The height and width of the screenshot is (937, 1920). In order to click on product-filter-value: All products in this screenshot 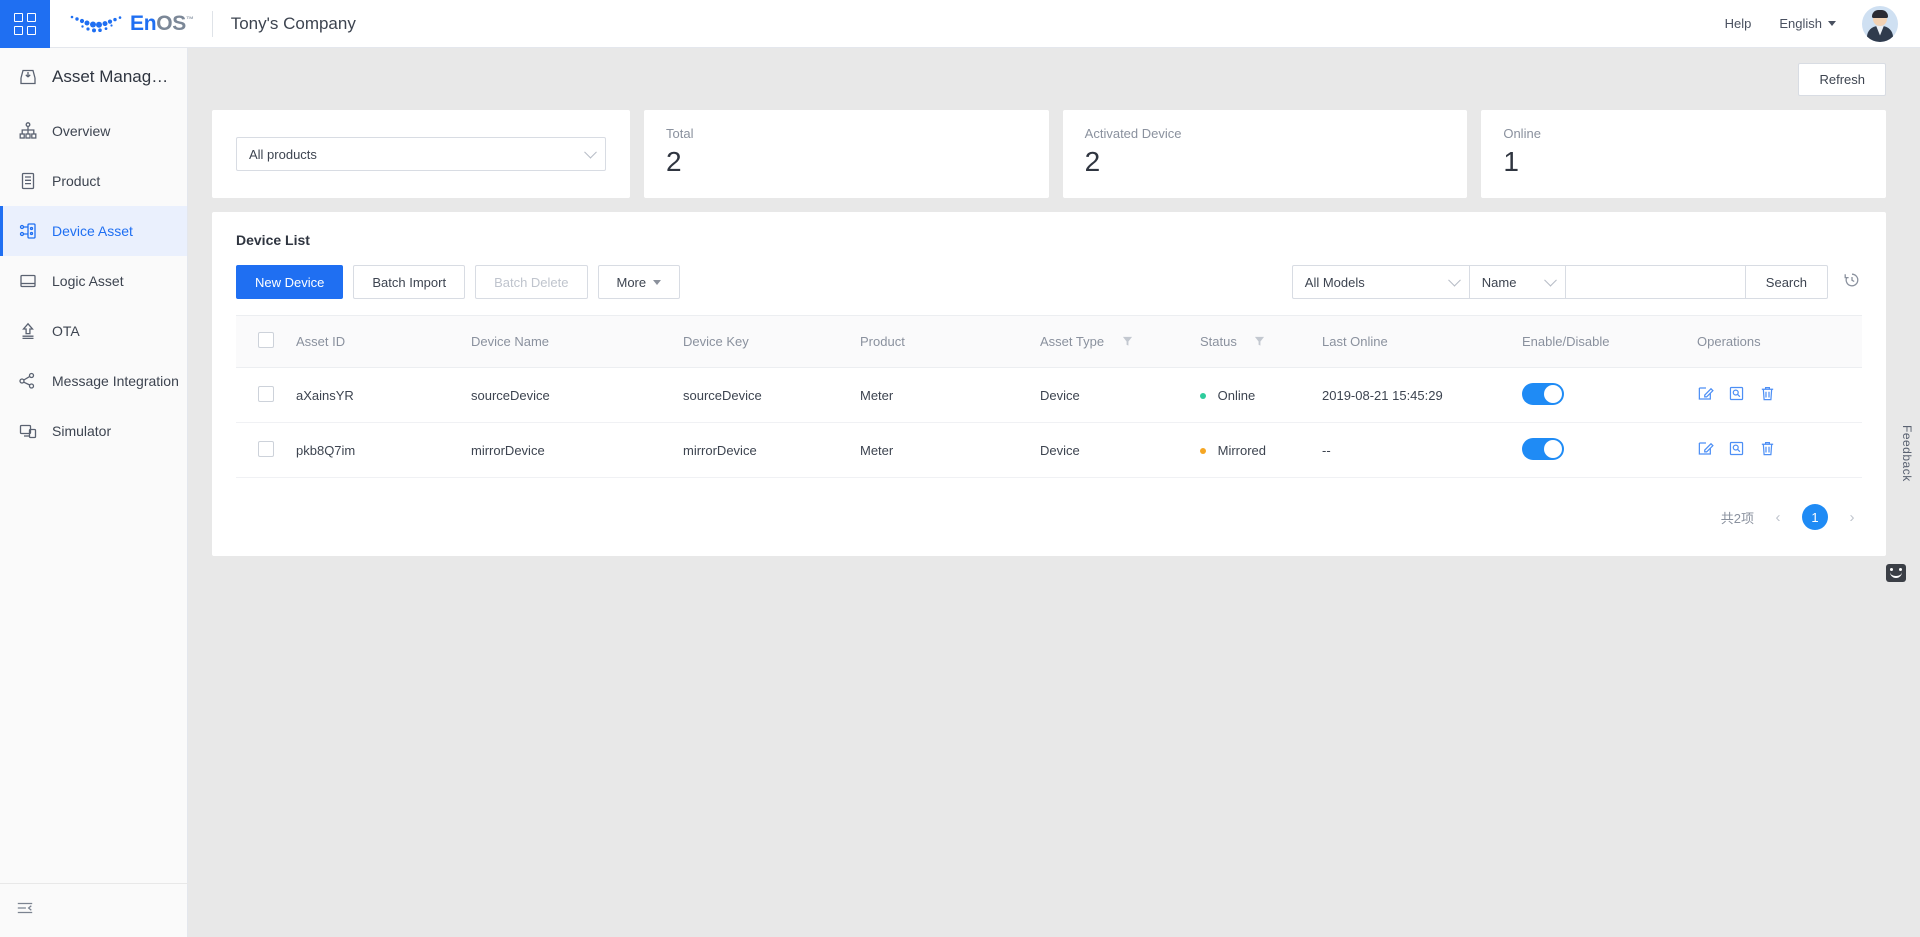, I will do `click(283, 154)`.